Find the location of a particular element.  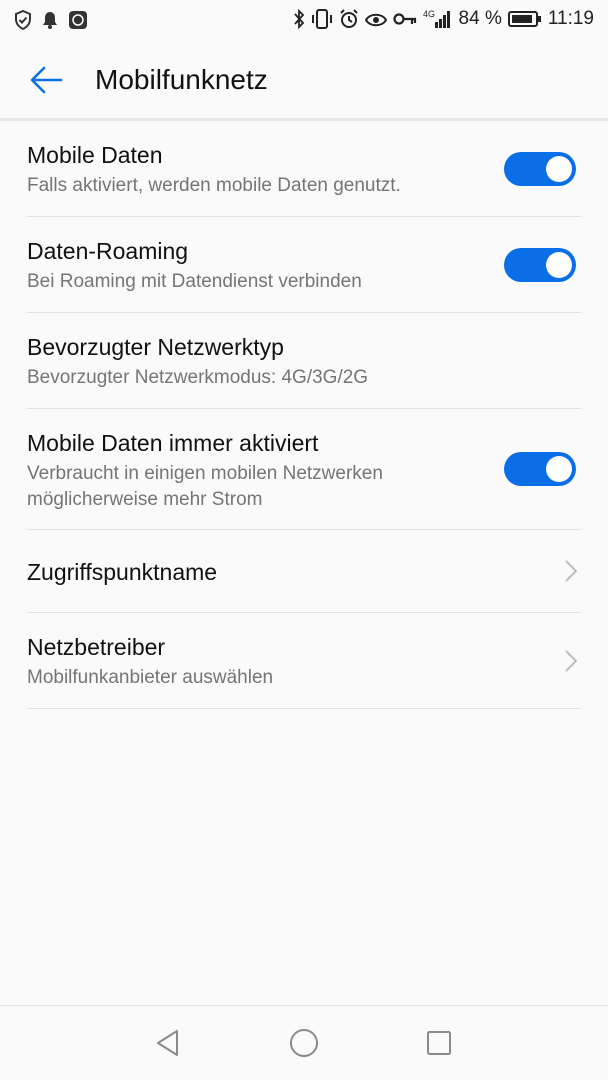

nav-recents-button is located at coordinates (439, 1043).